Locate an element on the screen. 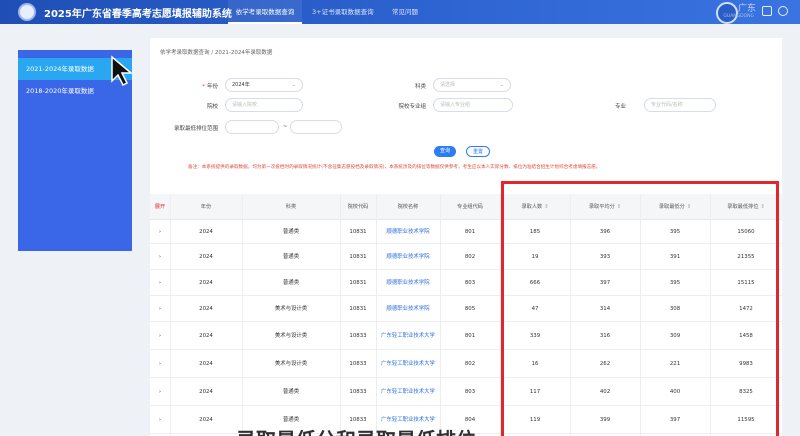 Image resolution: width=800 pixels, height=436 pixels. tab-xuekao-query: 依学考录取数据查询 is located at coordinates (265, 12).